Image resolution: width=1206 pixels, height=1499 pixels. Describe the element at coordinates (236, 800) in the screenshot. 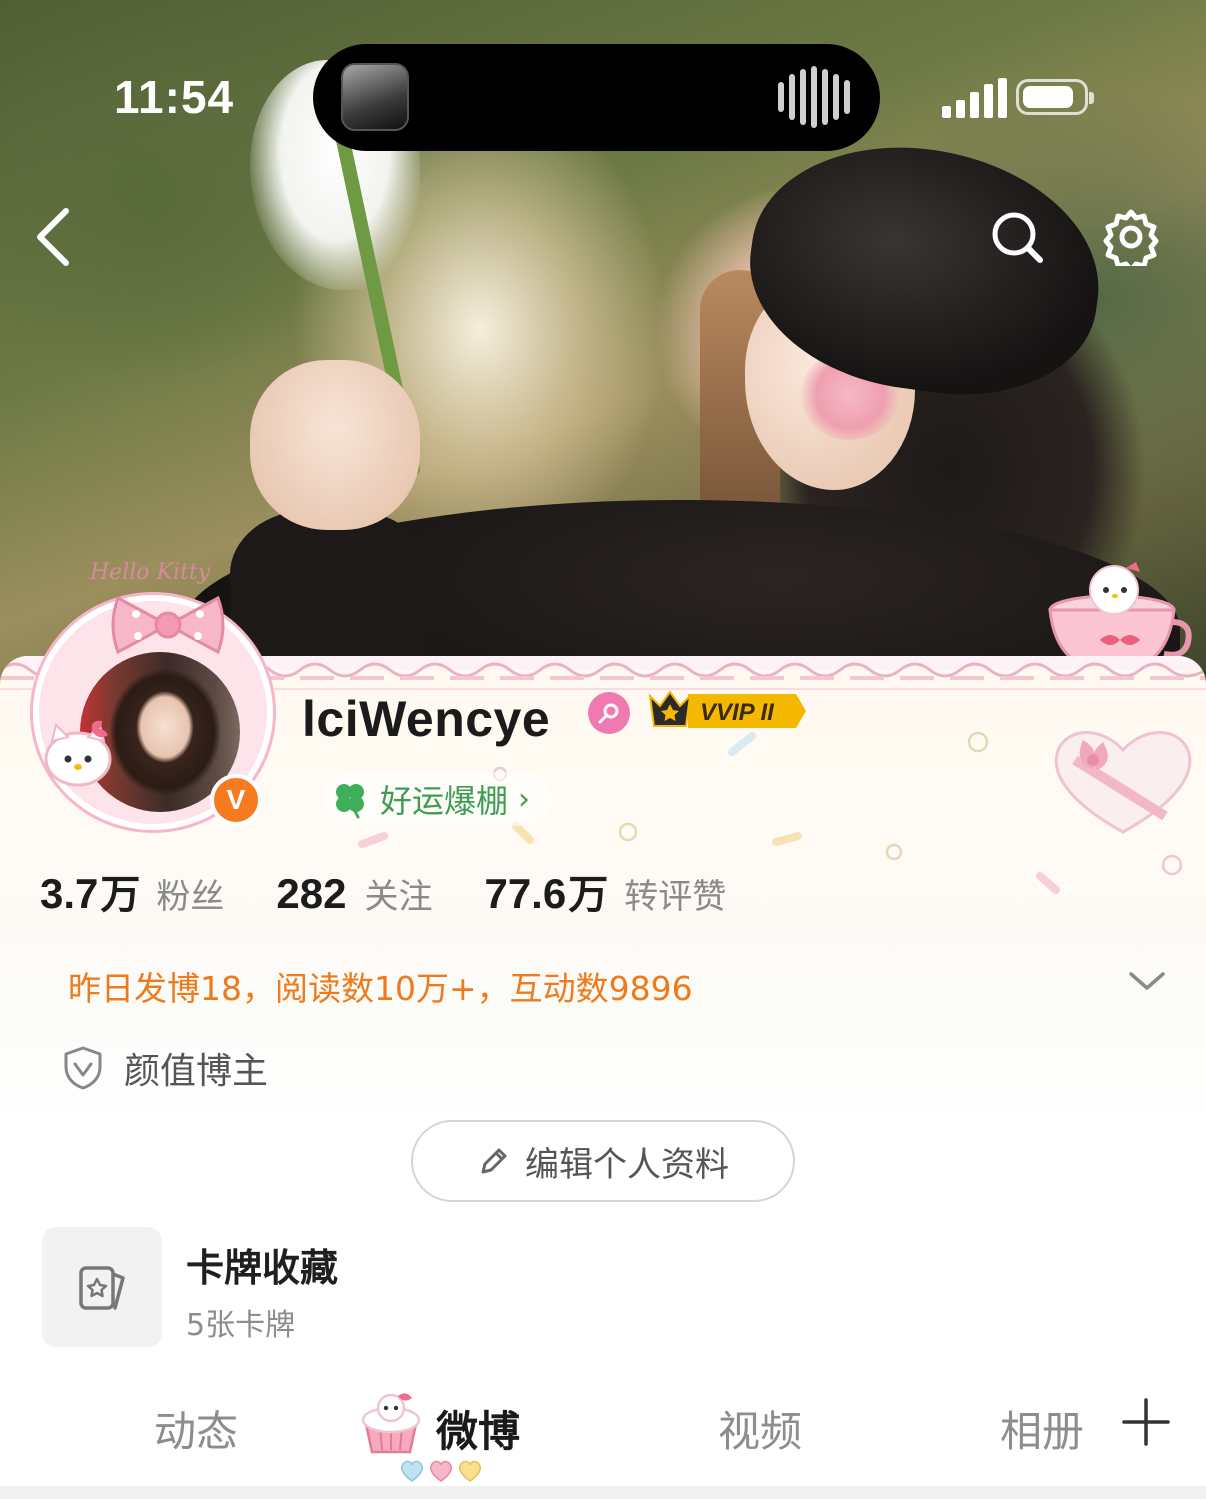

I see `verified-badge-icon: V` at that location.